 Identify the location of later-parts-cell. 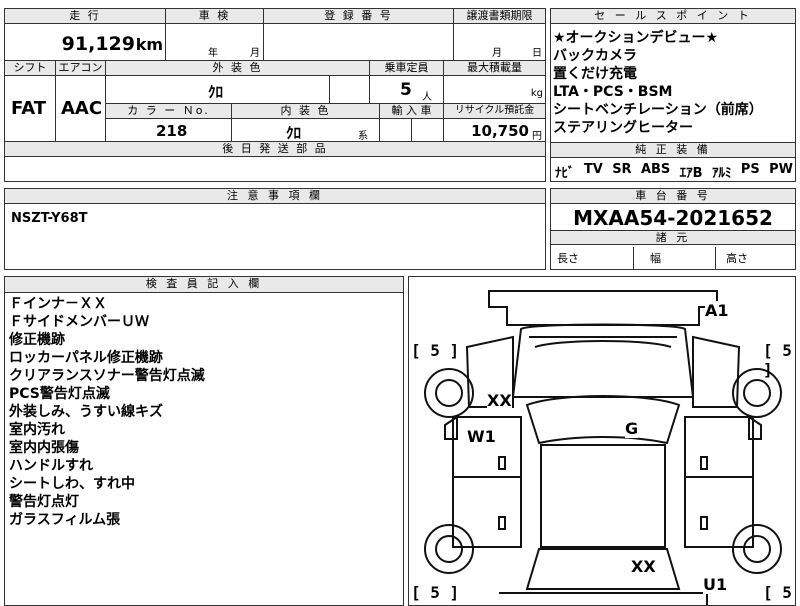
(275, 169).